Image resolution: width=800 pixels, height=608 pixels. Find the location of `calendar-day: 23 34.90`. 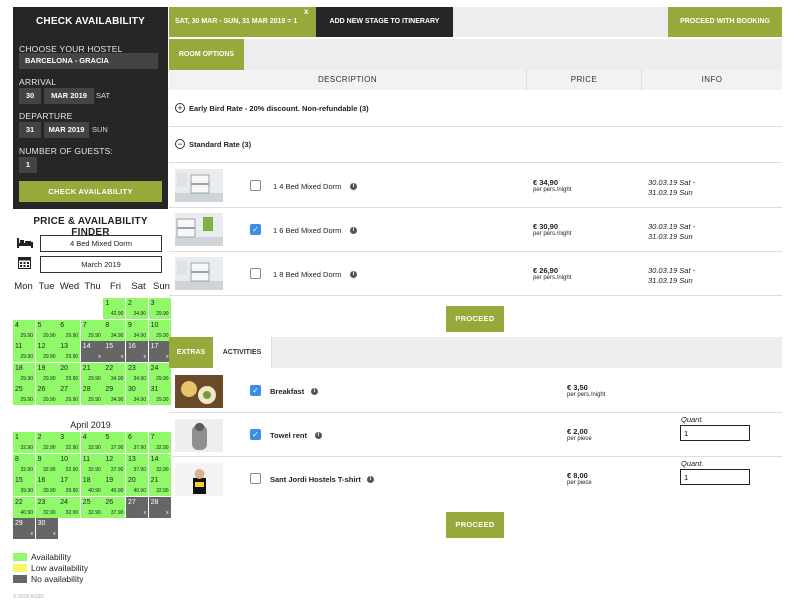

calendar-day: 23 34.90 is located at coordinates (137, 373).